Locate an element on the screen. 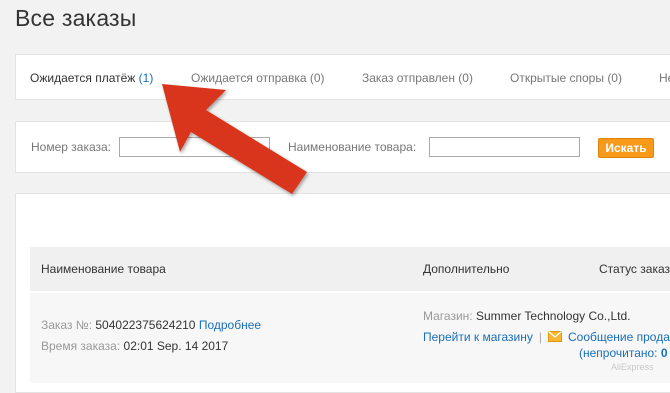 The image size is (670, 393). order-number-label: Номер заказа: is located at coordinates (71, 147).